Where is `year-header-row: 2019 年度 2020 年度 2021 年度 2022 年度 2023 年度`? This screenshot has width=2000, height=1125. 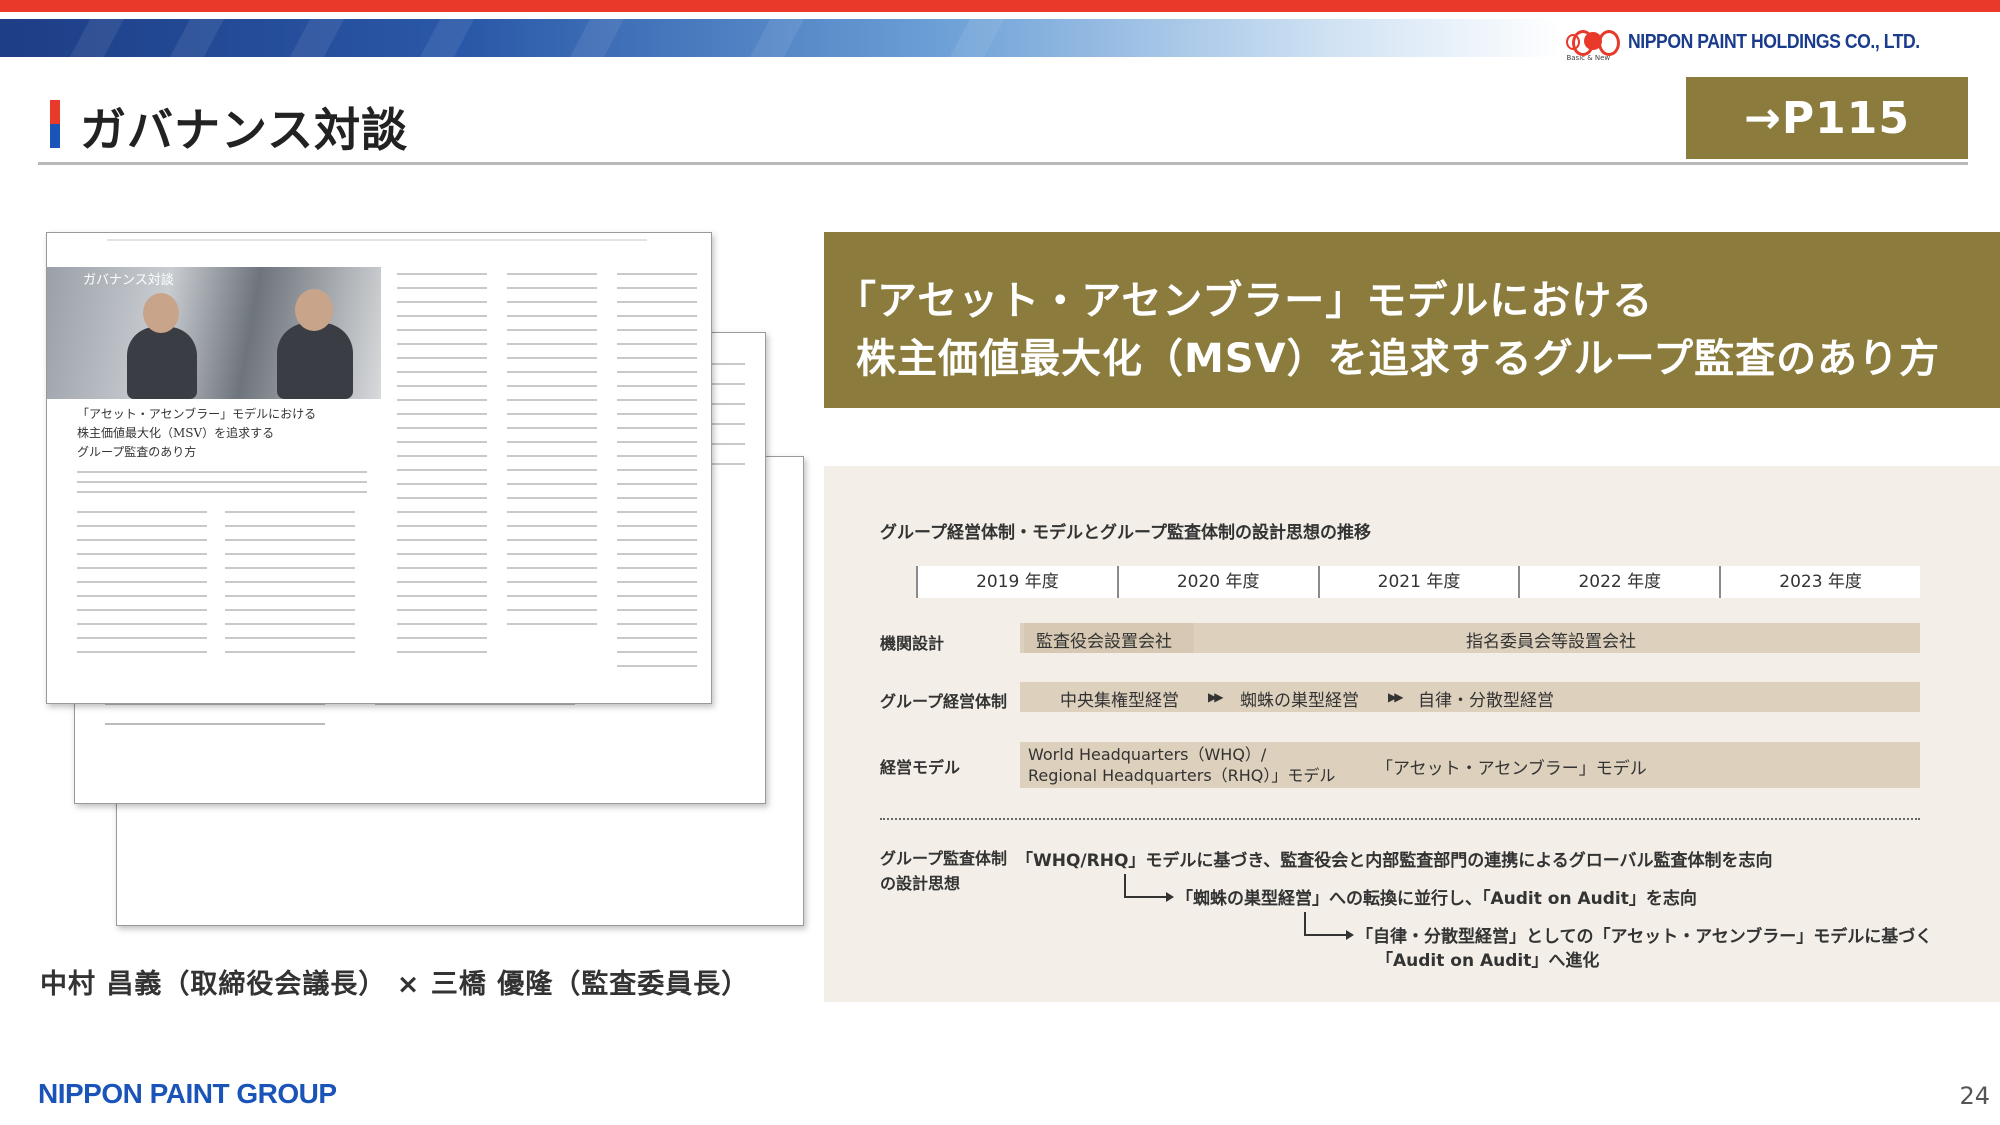
year-header-row: 2019 年度 2020 年度 2021 年度 2022 年度 2023 年度 is located at coordinates (1418, 582).